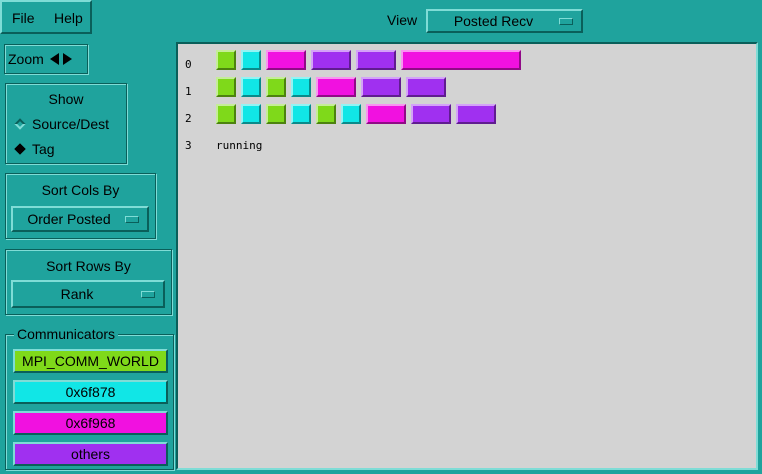  I want to click on sort-rows-title: Sort Rows By, so click(88, 266).